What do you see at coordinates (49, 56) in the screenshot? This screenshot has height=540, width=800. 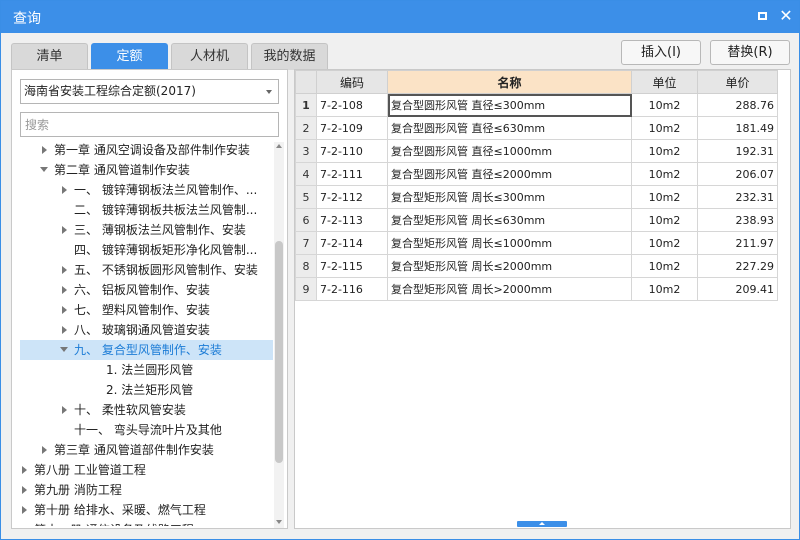 I see `tab-bill: 清单` at bounding box center [49, 56].